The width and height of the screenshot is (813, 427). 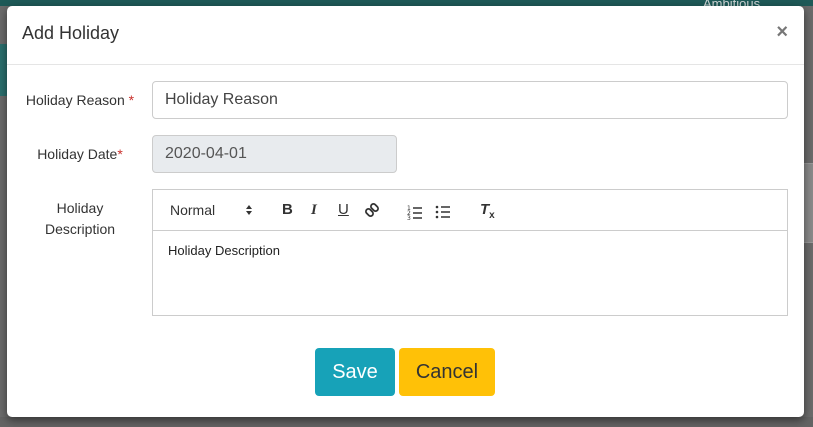 I want to click on holiday-description-label: Holiday Description, so click(x=80, y=219).